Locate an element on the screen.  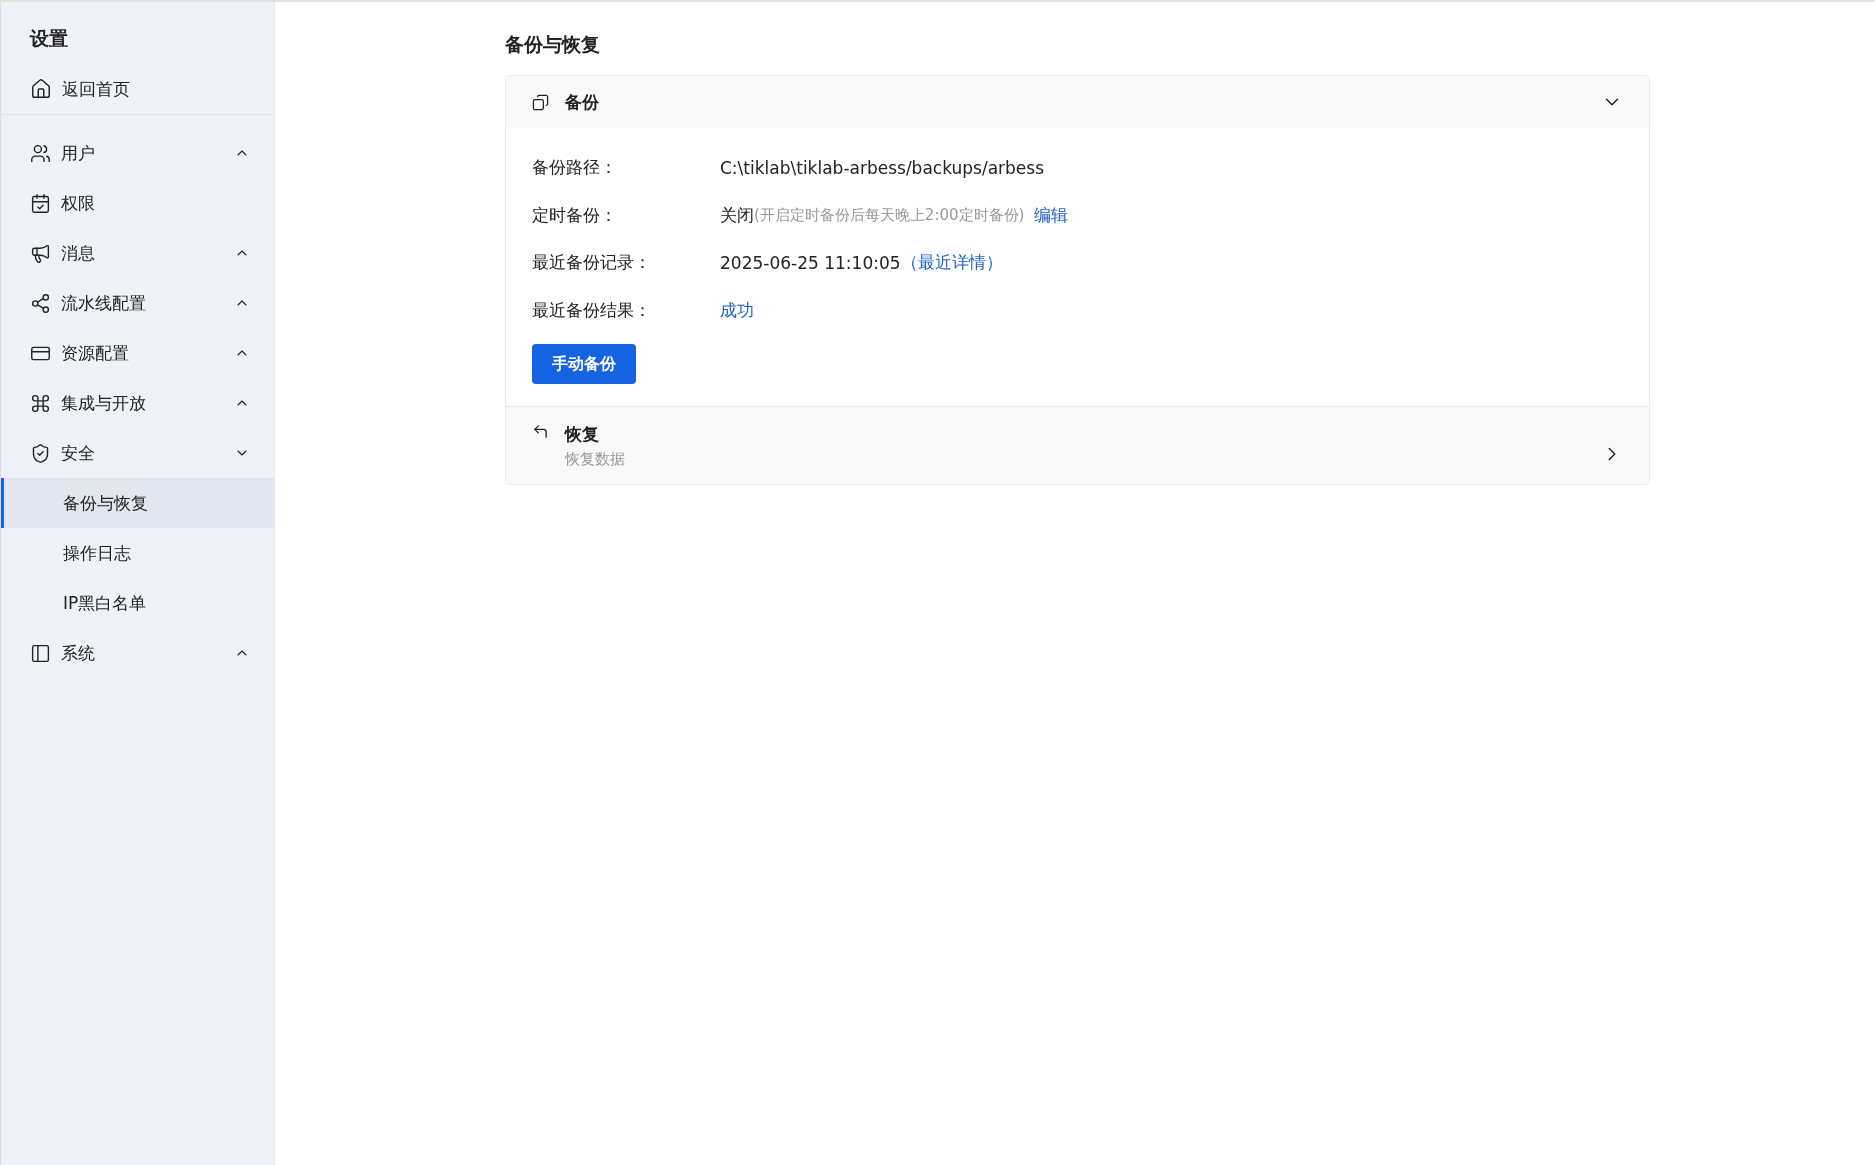
field-label: 最近备份结果： is located at coordinates (592, 310).